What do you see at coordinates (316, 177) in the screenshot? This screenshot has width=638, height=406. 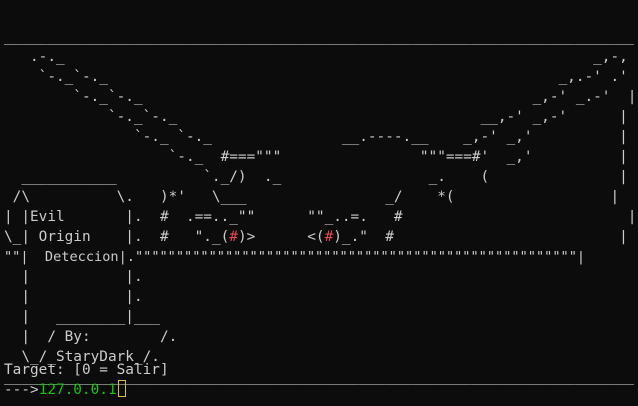 I see `banner-line: ___________ `._/) ._ _. ( |` at bounding box center [316, 177].